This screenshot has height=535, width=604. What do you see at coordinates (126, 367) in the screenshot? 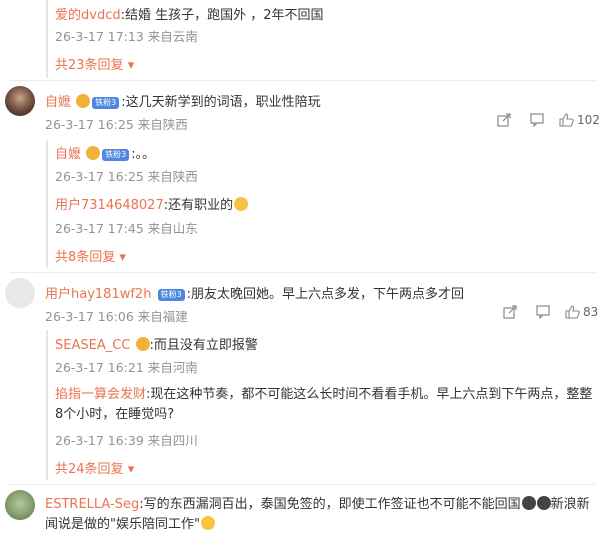
I see `reply-meta: 26-3-17 16:21 来自河南` at bounding box center [126, 367].